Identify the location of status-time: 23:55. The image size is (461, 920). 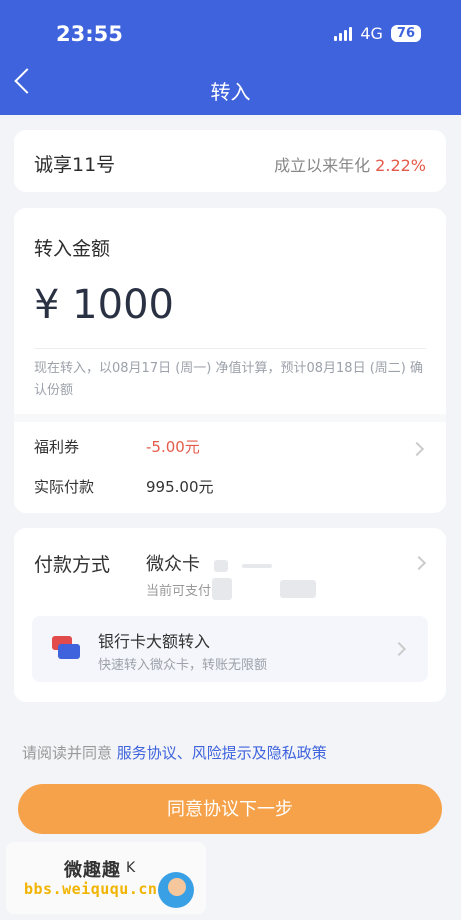
(89, 34).